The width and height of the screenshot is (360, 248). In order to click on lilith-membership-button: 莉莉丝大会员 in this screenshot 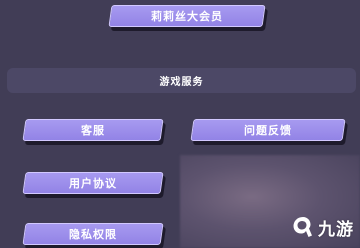, I will do `click(187, 16)`.